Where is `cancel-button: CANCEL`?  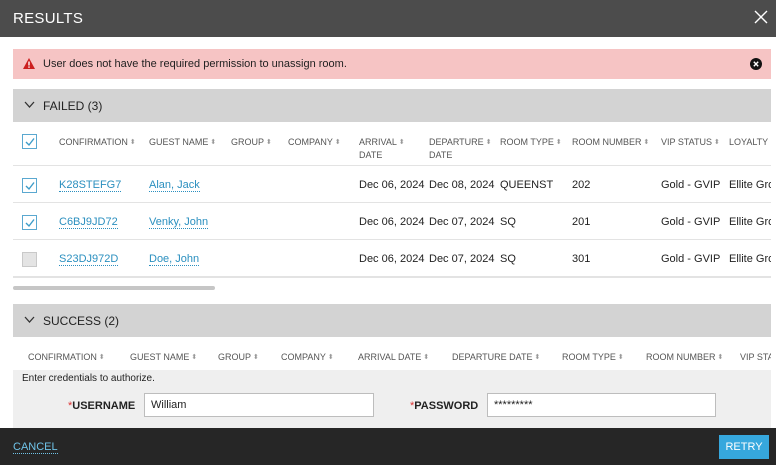
cancel-button: CANCEL is located at coordinates (35, 447).